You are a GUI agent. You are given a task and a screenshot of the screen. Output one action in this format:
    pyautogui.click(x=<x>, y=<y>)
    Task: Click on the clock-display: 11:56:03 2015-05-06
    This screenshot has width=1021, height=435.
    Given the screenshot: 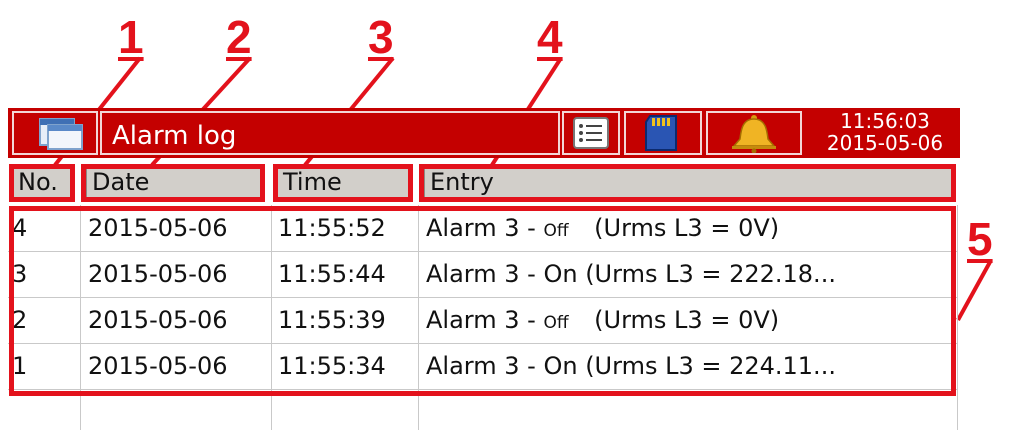 What is the action you would take?
    pyautogui.click(x=885, y=133)
    